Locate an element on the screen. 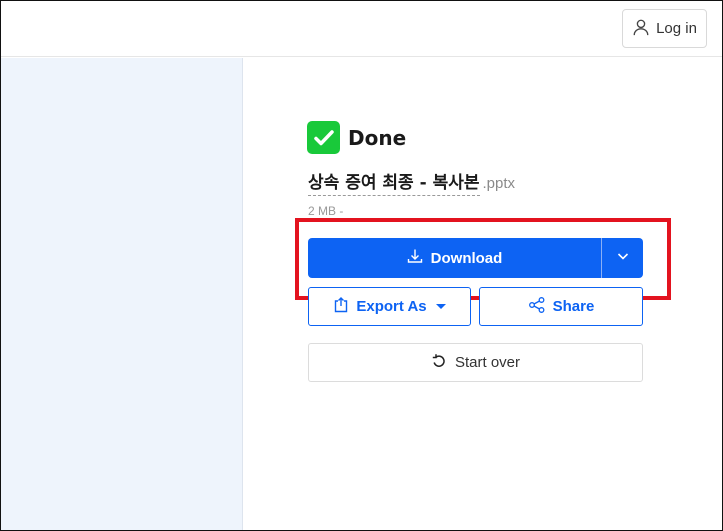 The image size is (723, 531). share-button: Share is located at coordinates (561, 306).